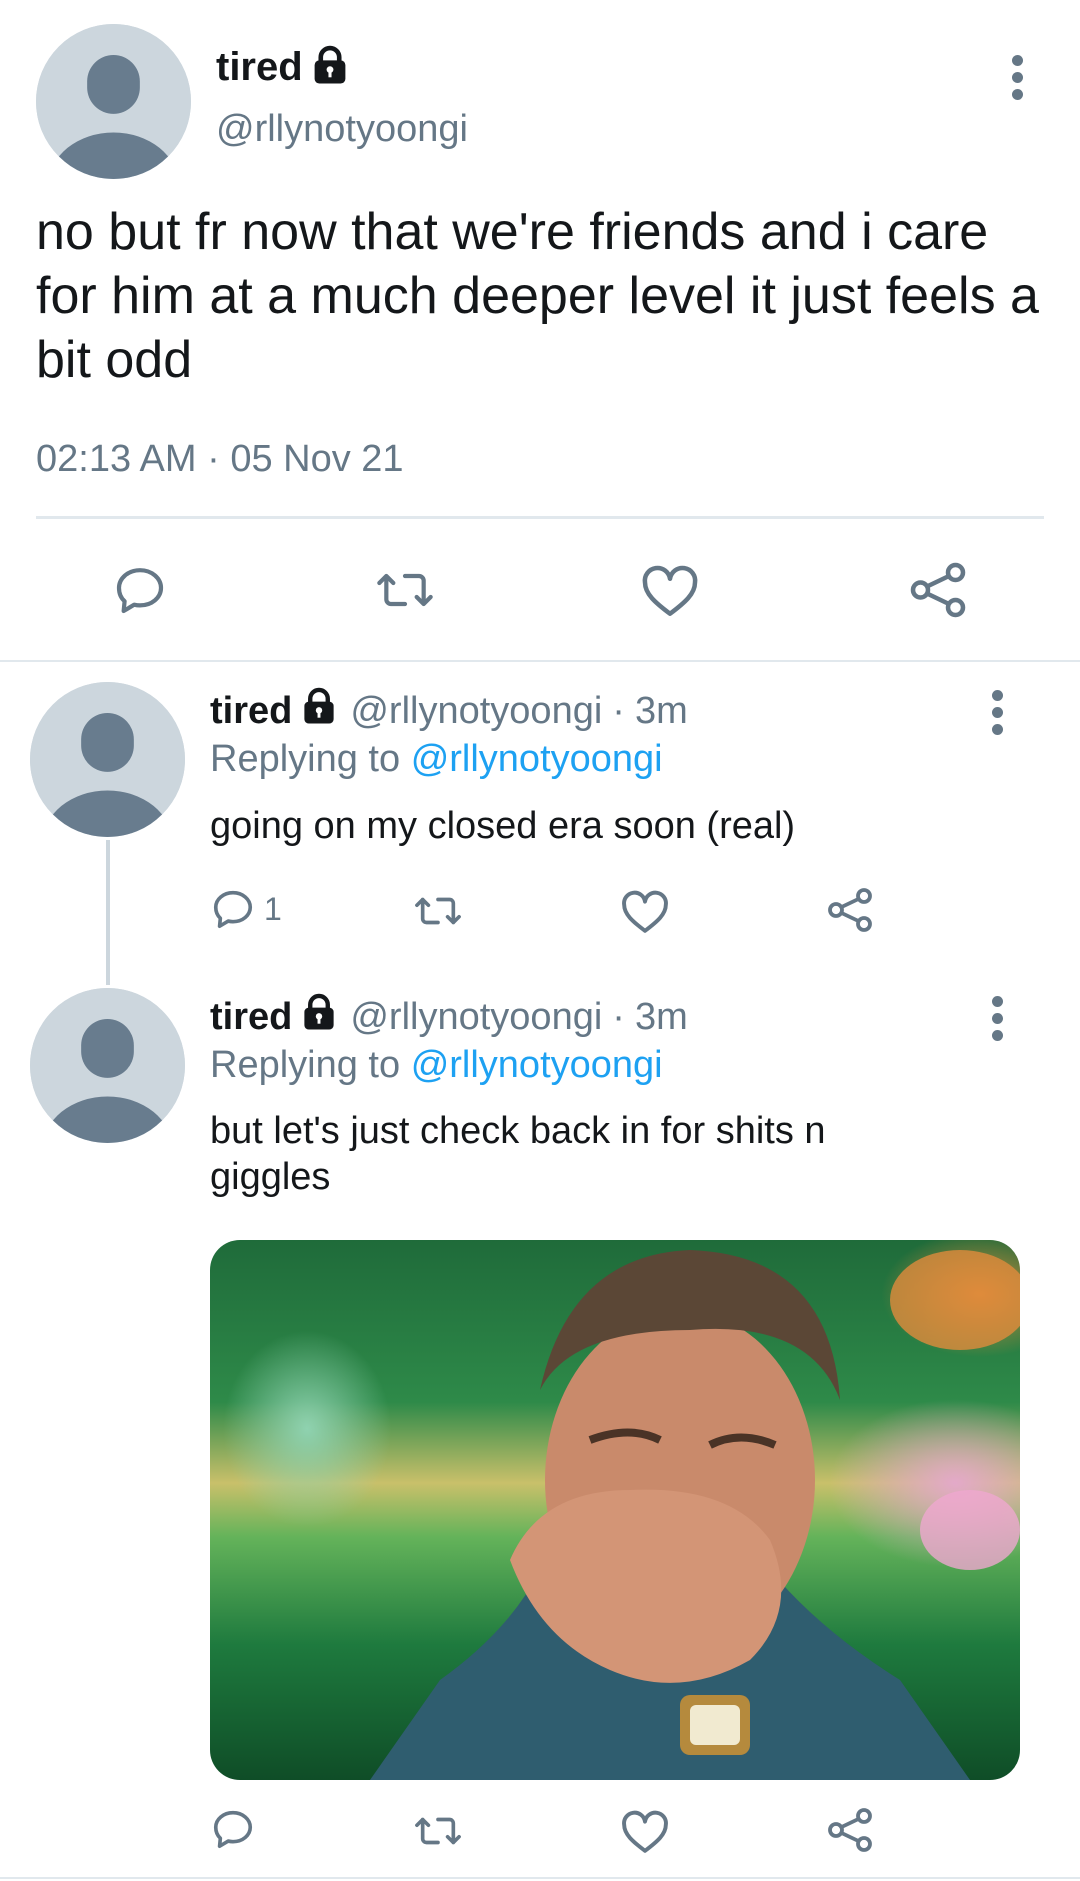 The height and width of the screenshot is (1881, 1080). I want to click on thread-connector, so click(108, 912).